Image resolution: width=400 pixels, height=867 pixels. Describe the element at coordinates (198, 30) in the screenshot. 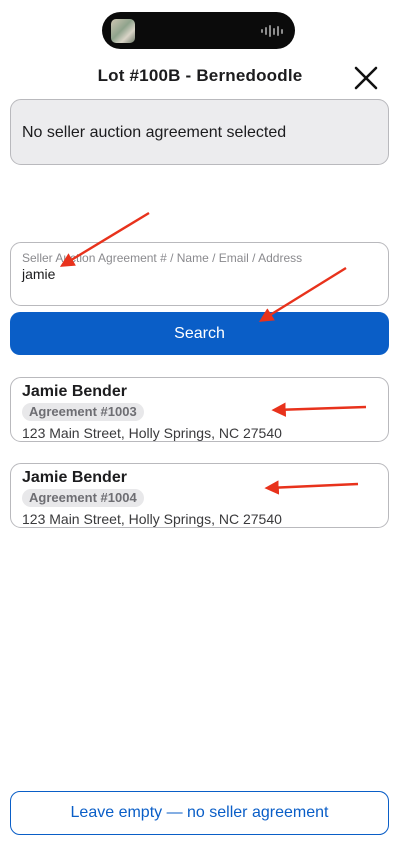

I see `dynamic-island` at that location.